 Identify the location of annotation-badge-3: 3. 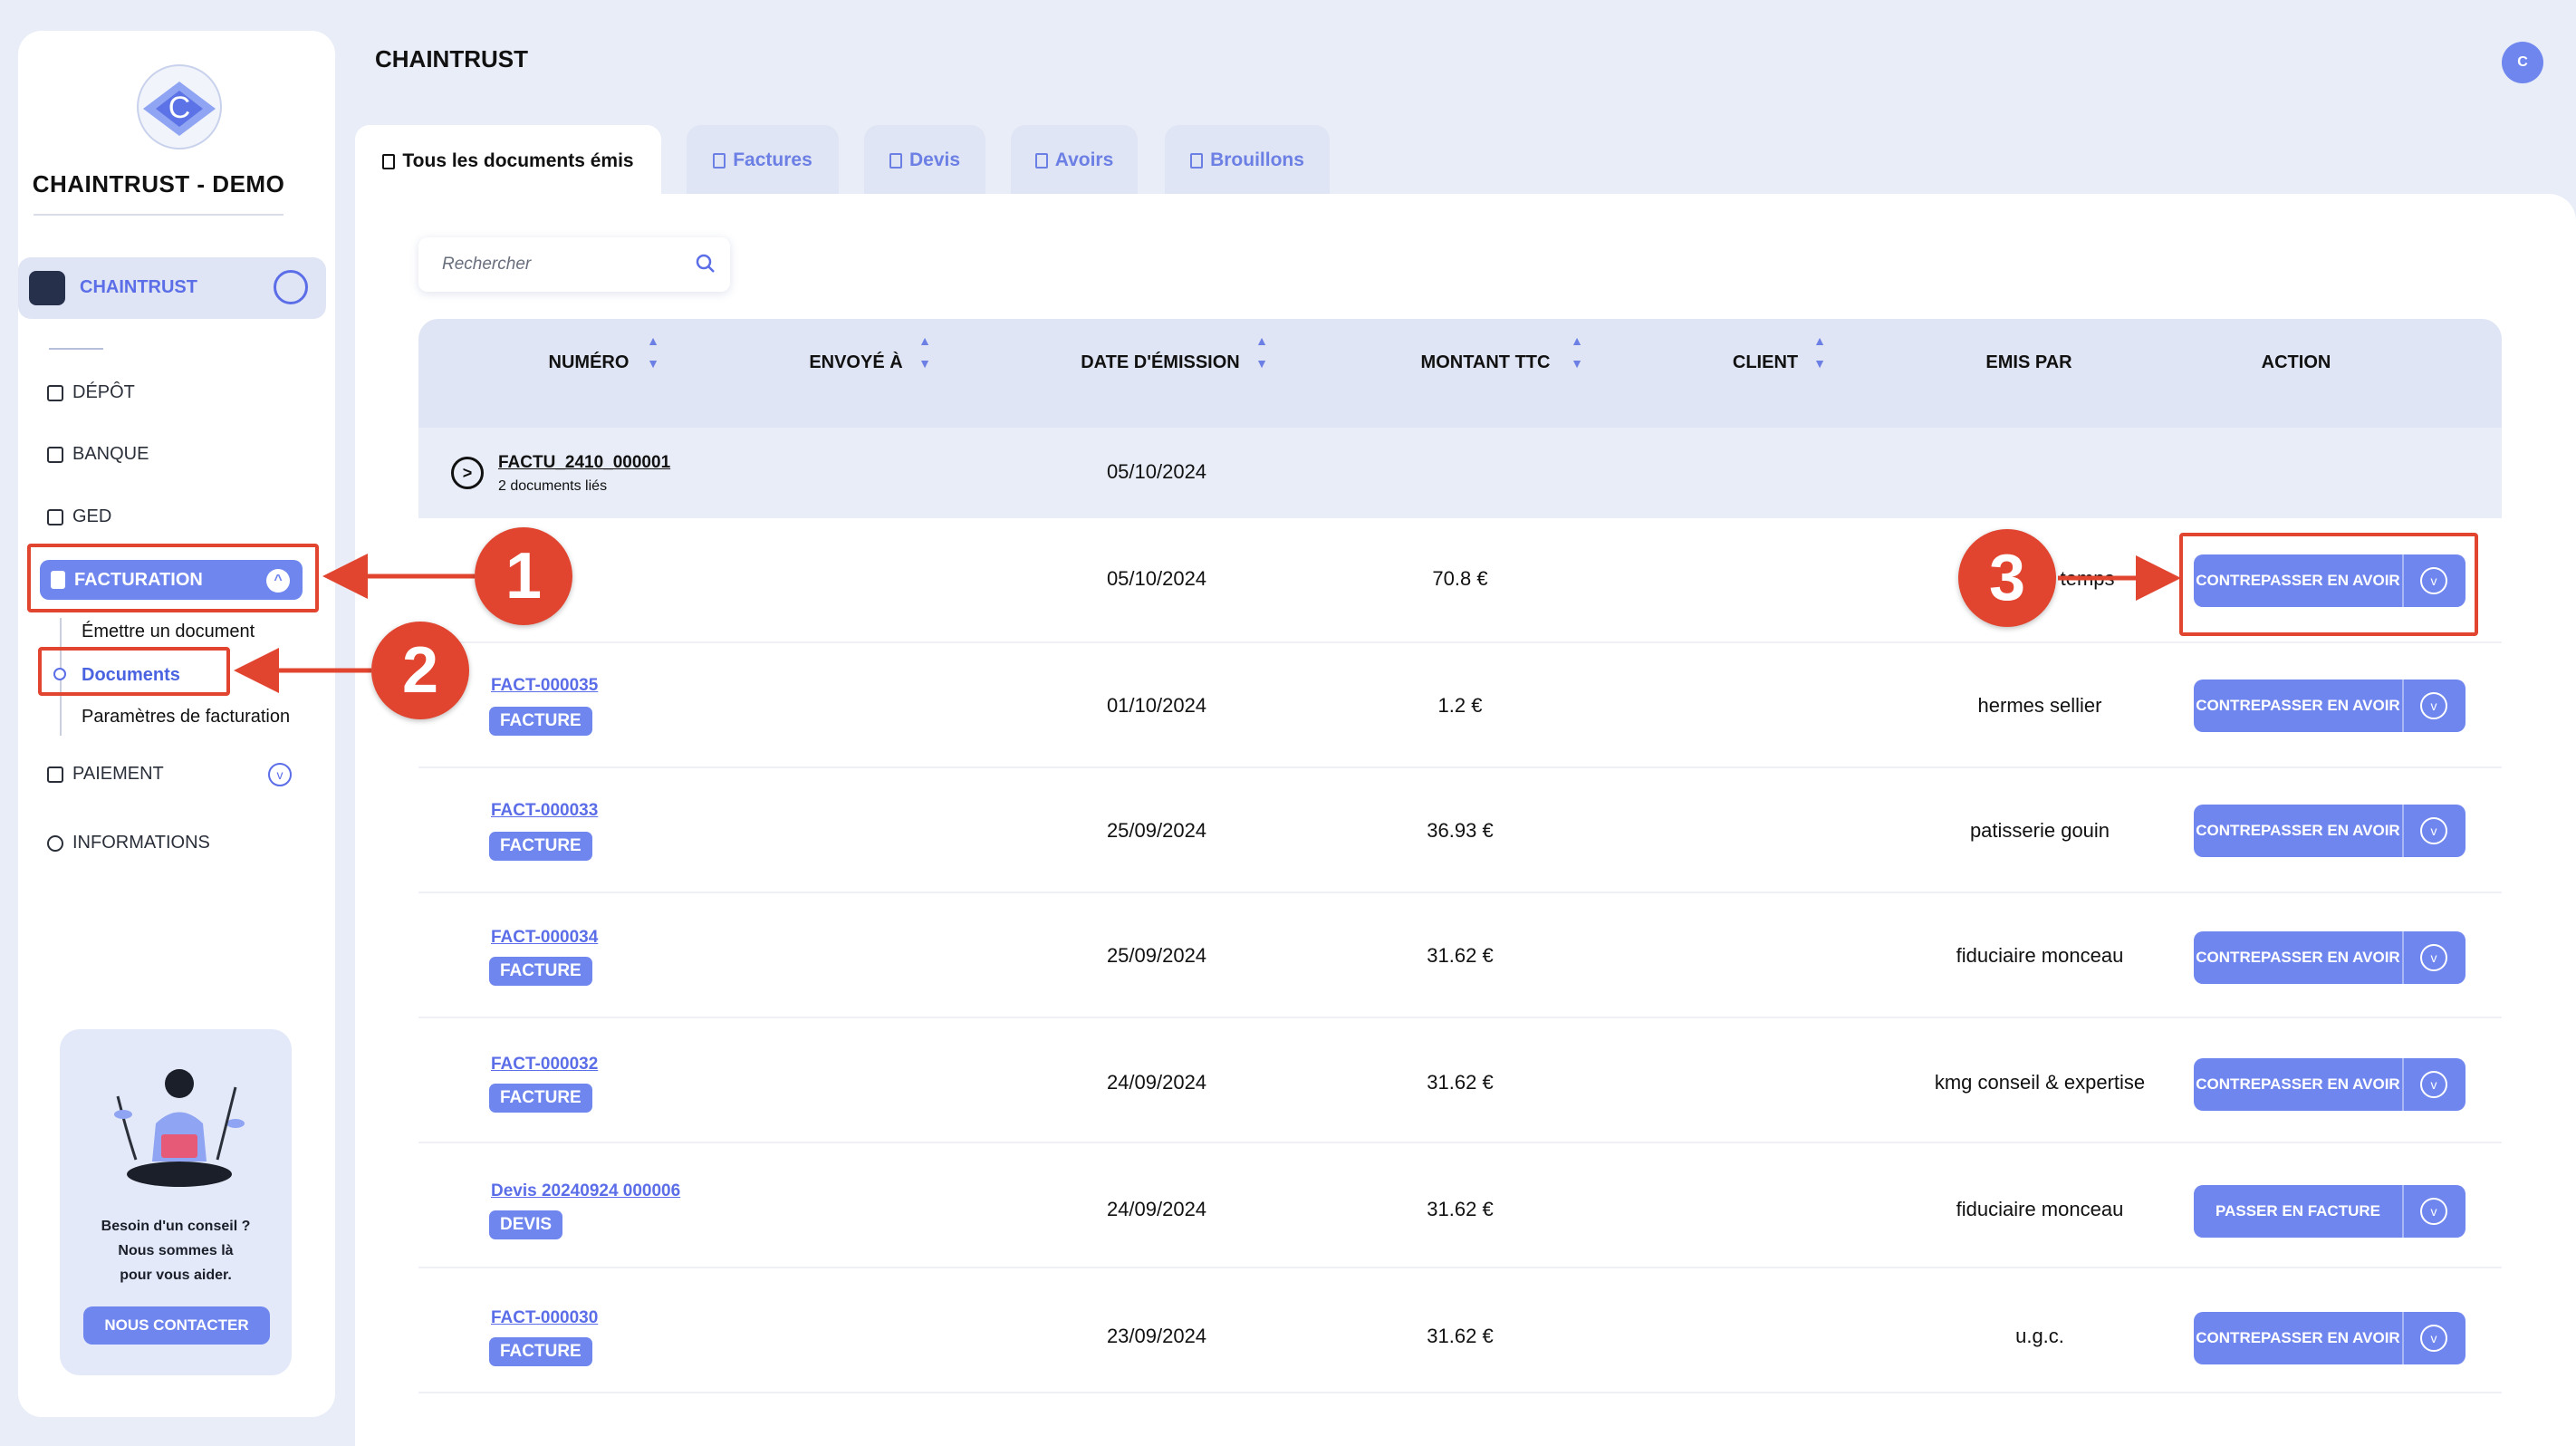
(2007, 578).